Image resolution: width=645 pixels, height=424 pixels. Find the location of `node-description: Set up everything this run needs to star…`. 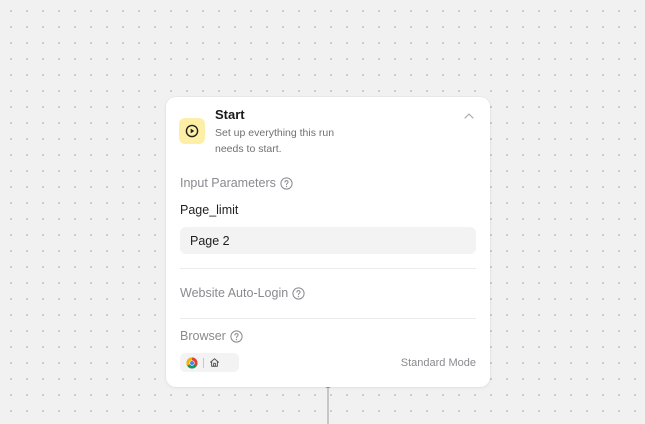

node-description: Set up everything this run needs to star… is located at coordinates (275, 141).